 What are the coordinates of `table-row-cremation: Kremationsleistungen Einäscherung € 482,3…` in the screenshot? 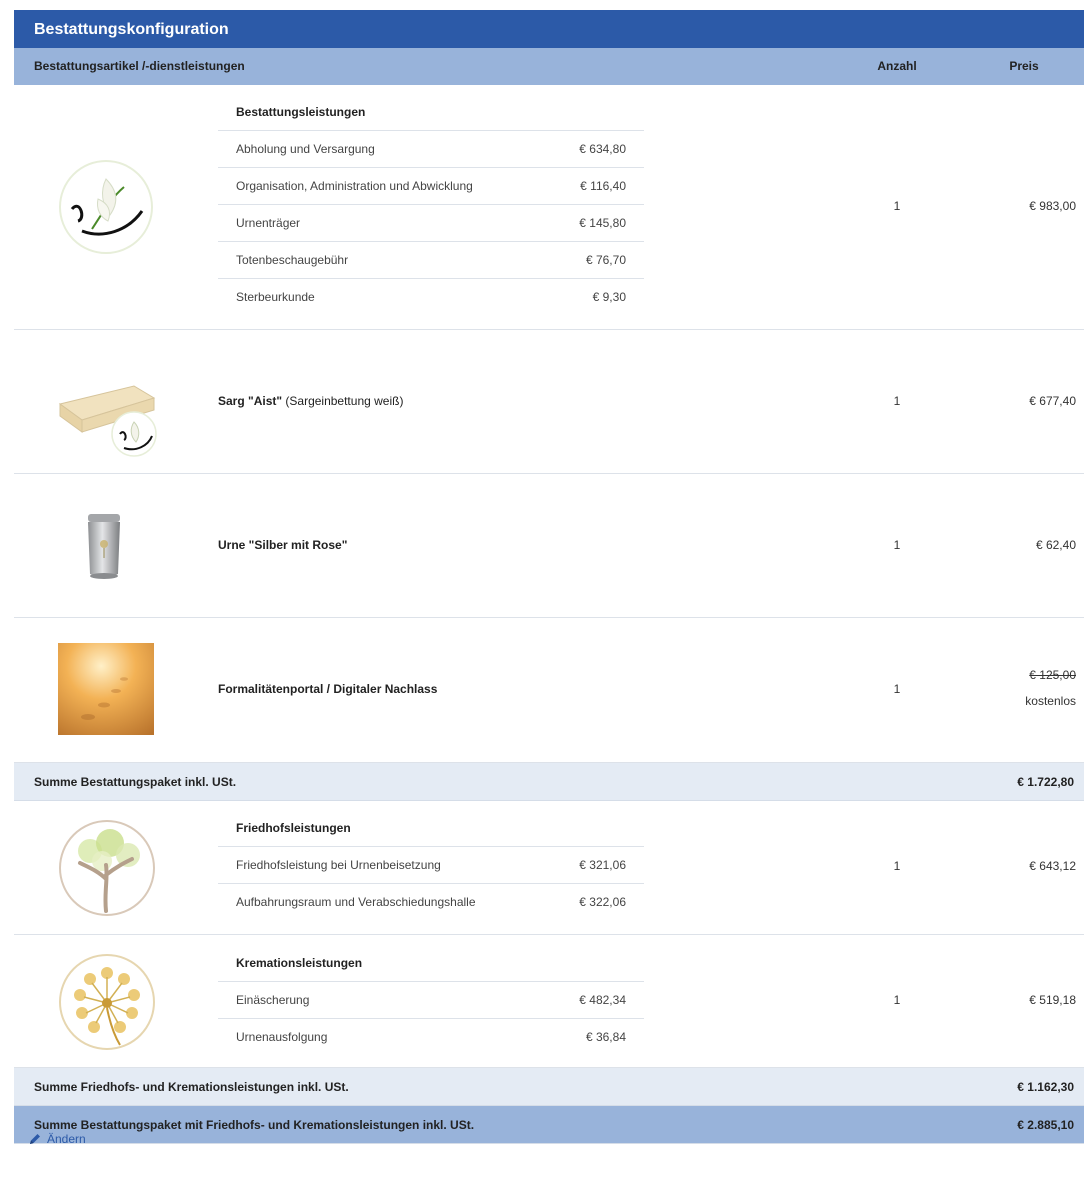 It's located at (549, 1001).